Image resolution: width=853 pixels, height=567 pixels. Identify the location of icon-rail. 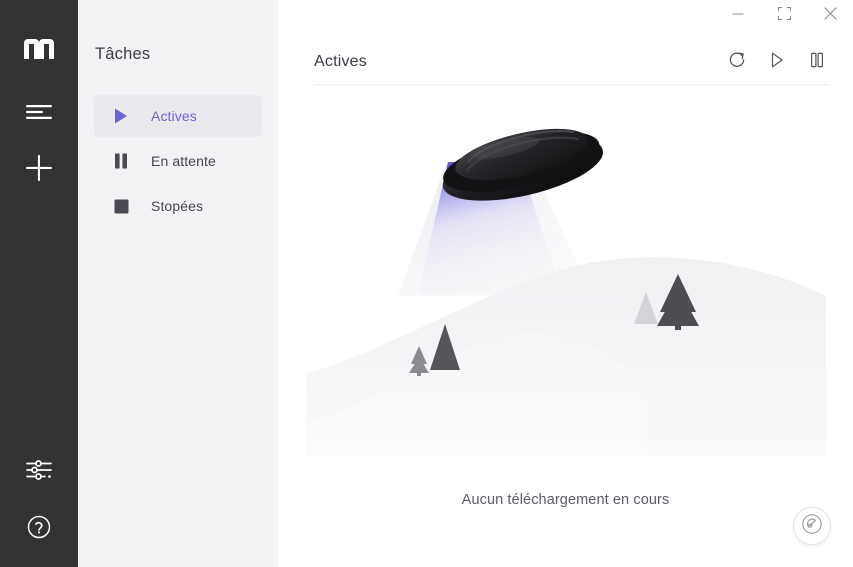
(39, 283).